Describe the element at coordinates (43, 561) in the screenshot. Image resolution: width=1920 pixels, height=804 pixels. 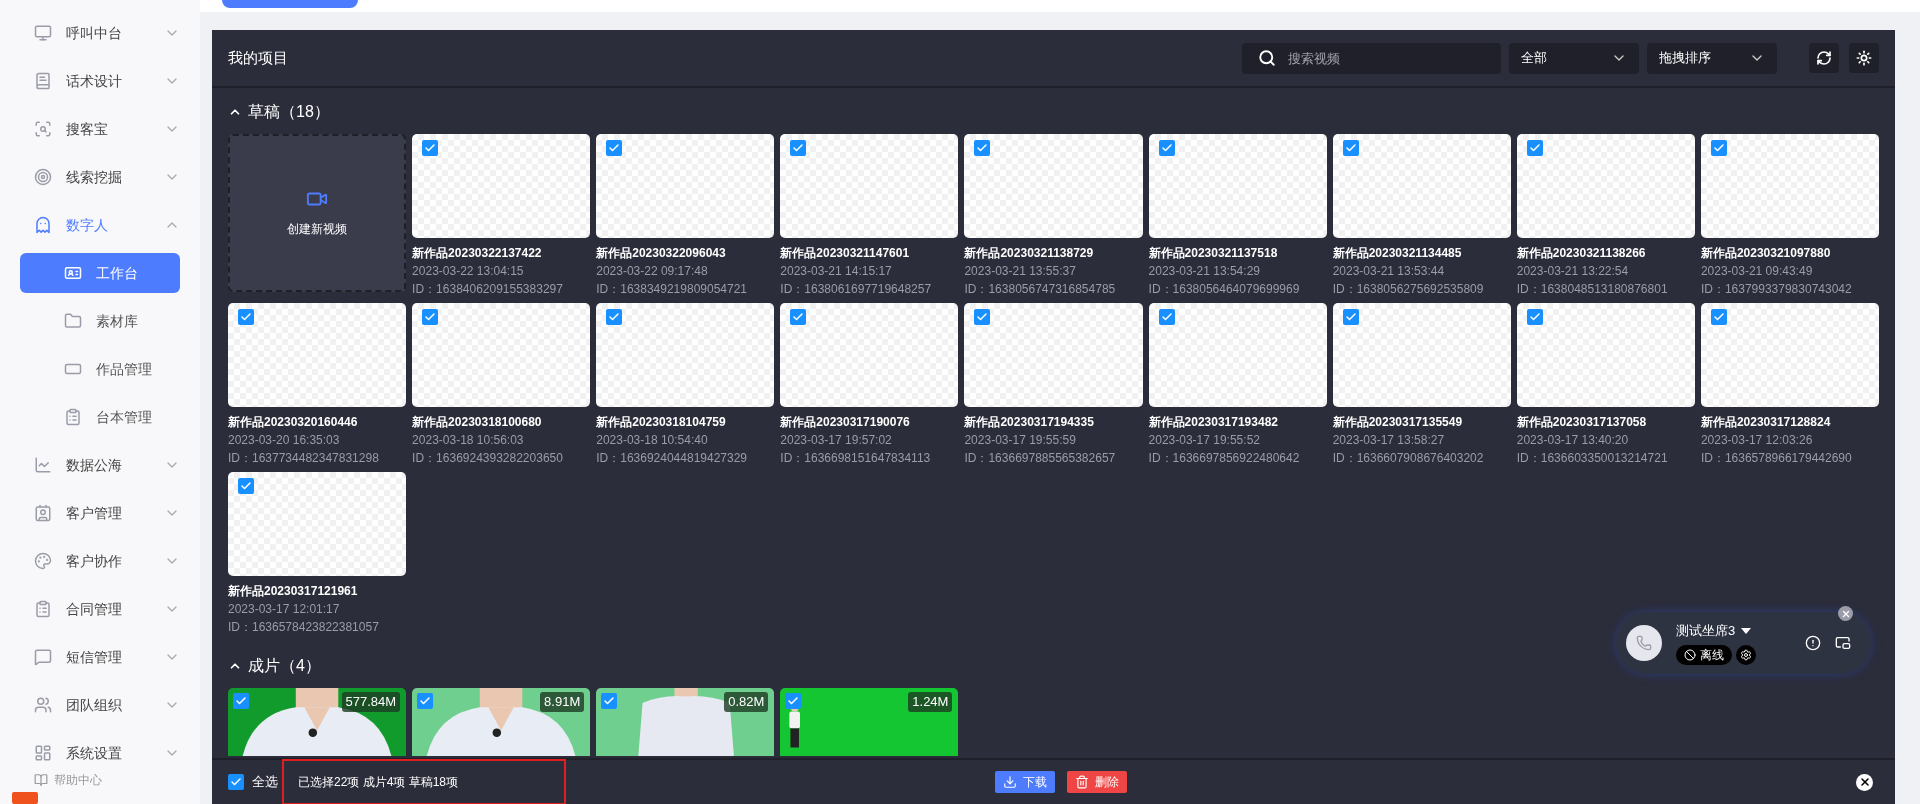
I see `palette-icon` at that location.